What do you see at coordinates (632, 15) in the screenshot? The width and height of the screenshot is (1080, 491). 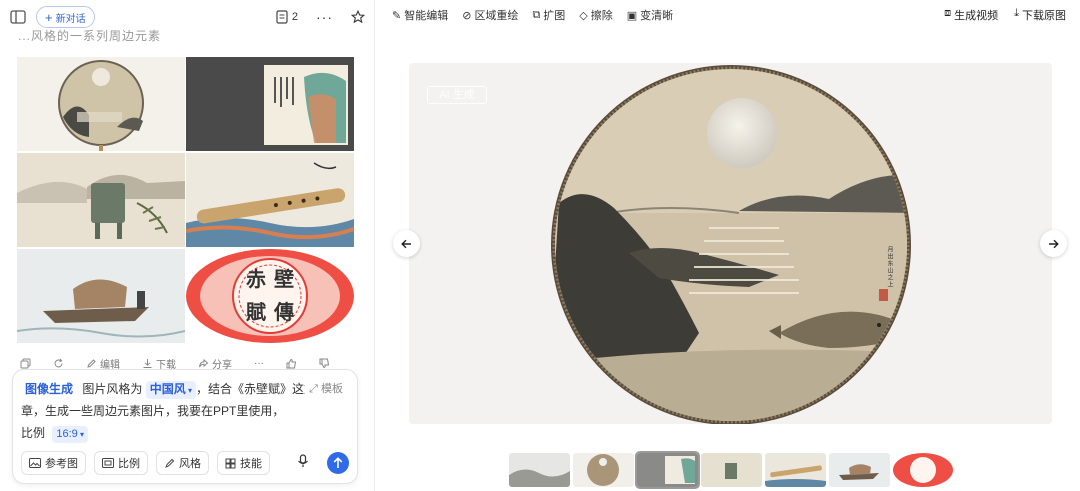 I see `hd-icon: ▣` at bounding box center [632, 15].